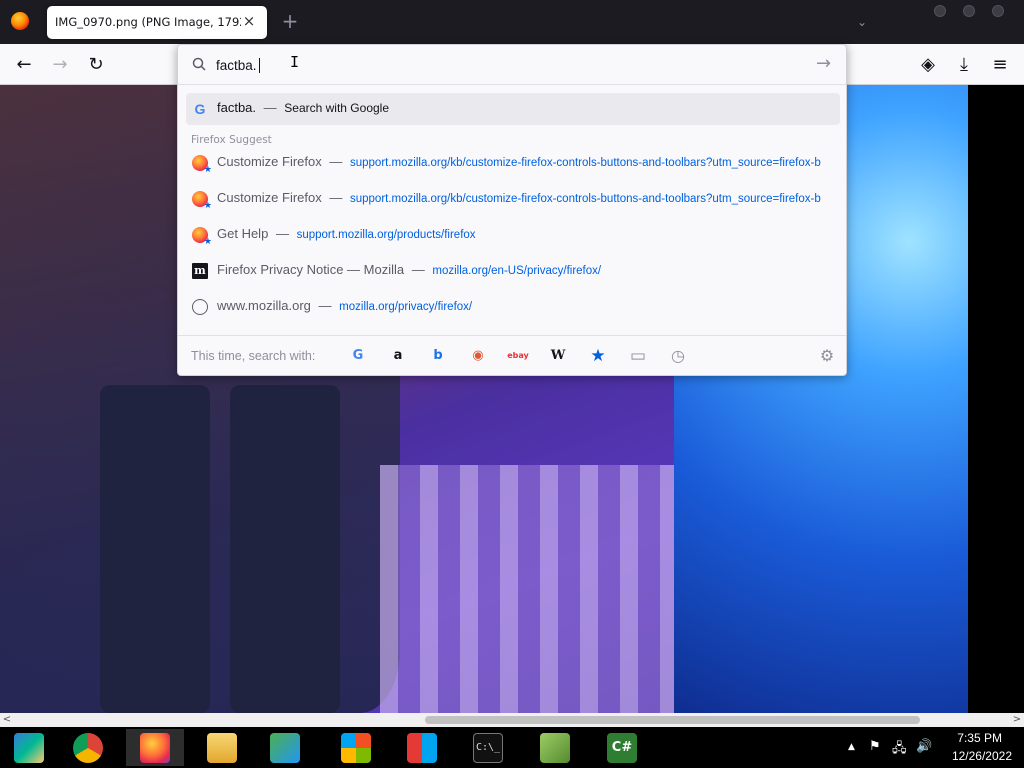 The image size is (1024, 768). What do you see at coordinates (672, 720) in the screenshot?
I see `scrollbar-thumb` at bounding box center [672, 720].